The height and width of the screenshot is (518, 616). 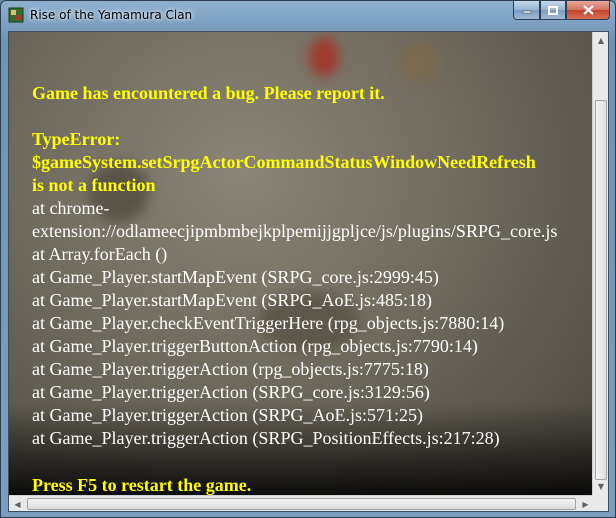 I want to click on horizontal-scroll-thumb, so click(x=301, y=504).